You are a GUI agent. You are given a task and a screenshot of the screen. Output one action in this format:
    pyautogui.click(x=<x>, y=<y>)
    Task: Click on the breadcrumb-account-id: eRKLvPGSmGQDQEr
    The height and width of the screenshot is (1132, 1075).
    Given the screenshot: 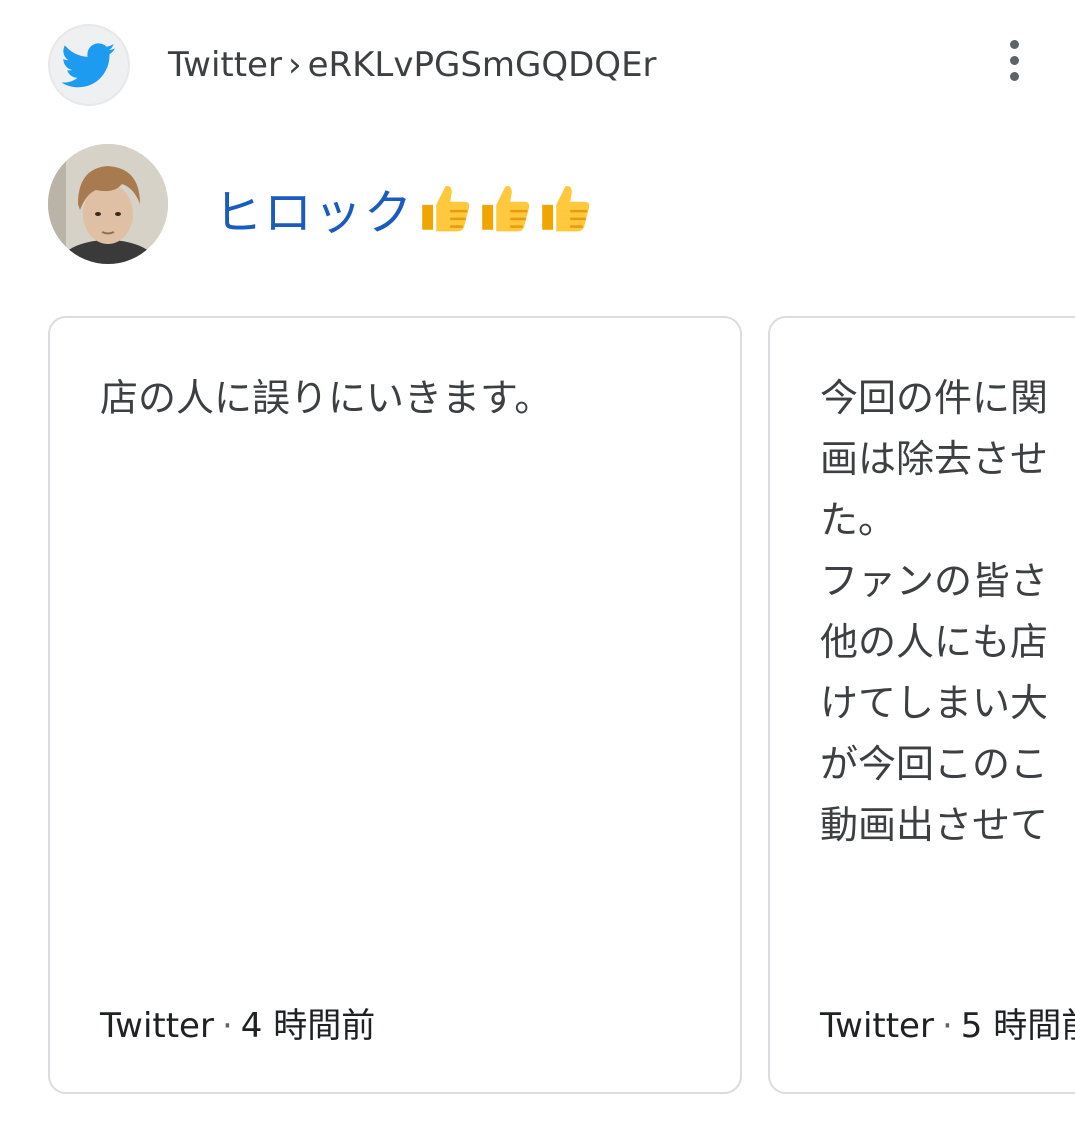 What is the action you would take?
    pyautogui.click(x=482, y=65)
    